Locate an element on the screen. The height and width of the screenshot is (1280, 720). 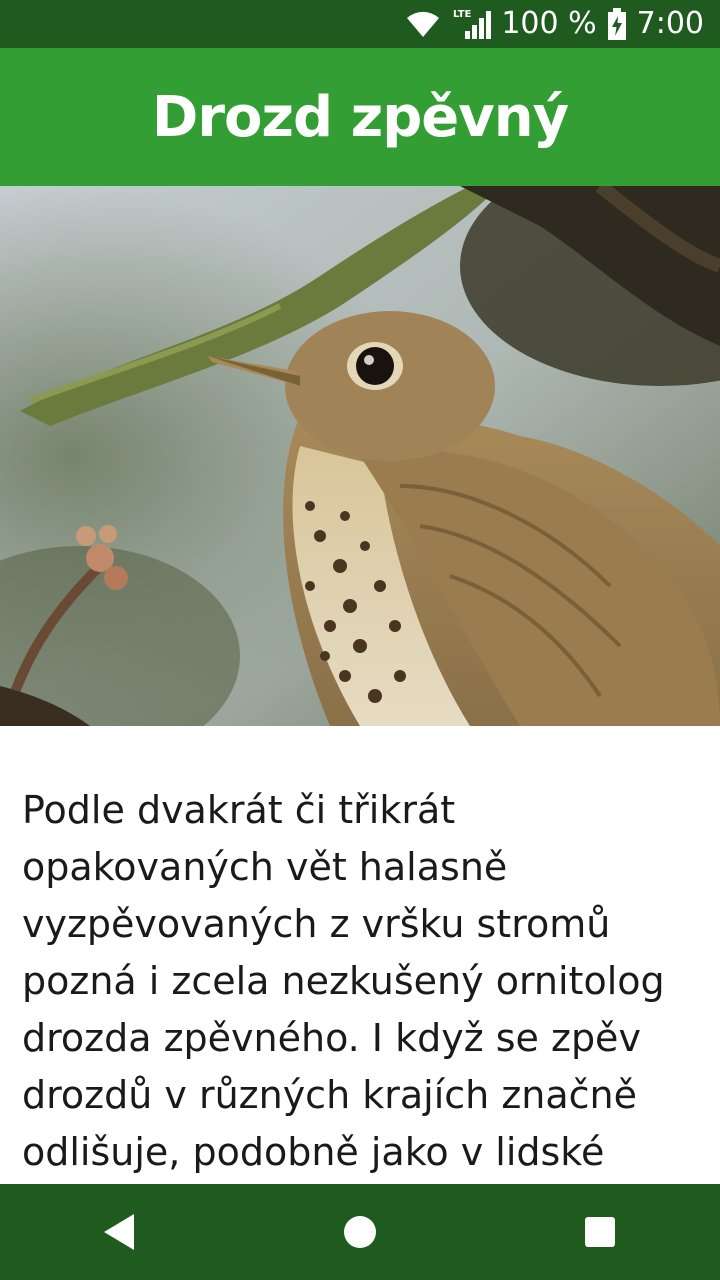
wifi-icon is located at coordinates (423, 24).